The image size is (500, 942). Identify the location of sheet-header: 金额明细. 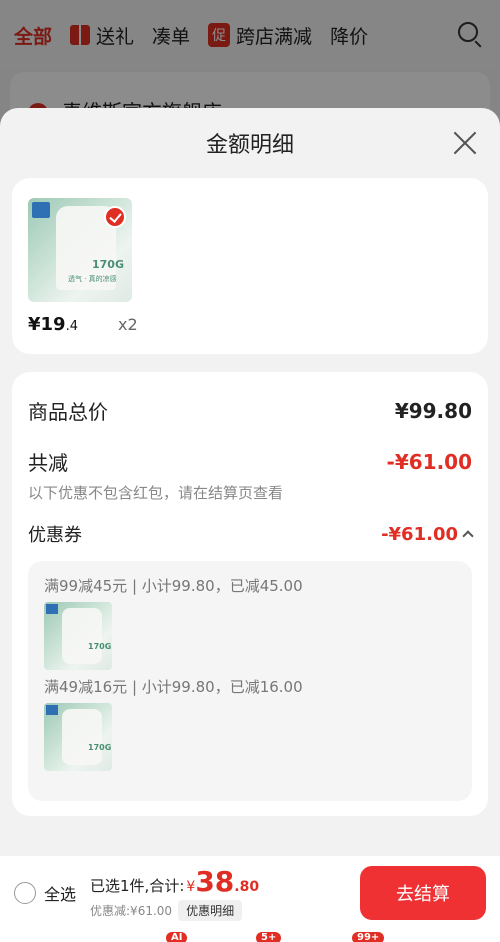
(250, 143).